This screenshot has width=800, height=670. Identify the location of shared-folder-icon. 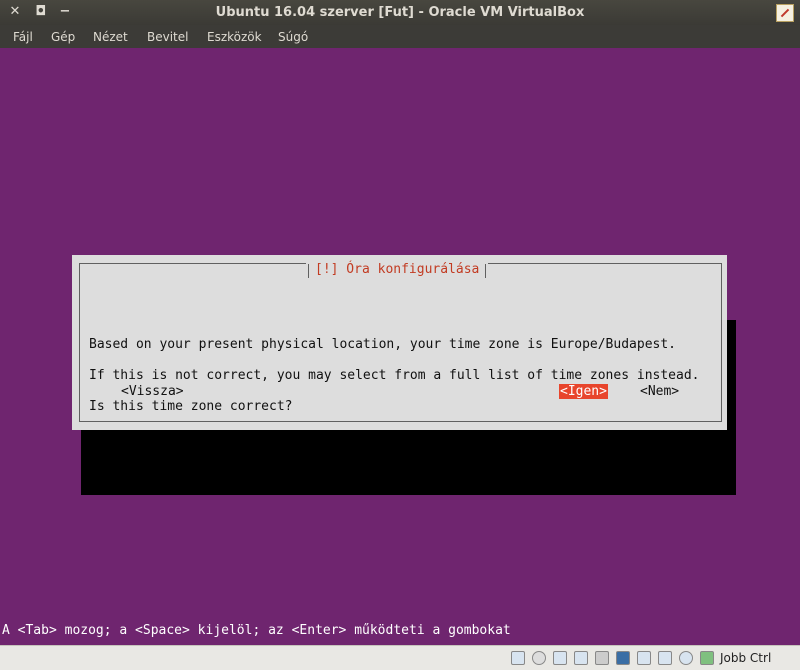
(623, 658).